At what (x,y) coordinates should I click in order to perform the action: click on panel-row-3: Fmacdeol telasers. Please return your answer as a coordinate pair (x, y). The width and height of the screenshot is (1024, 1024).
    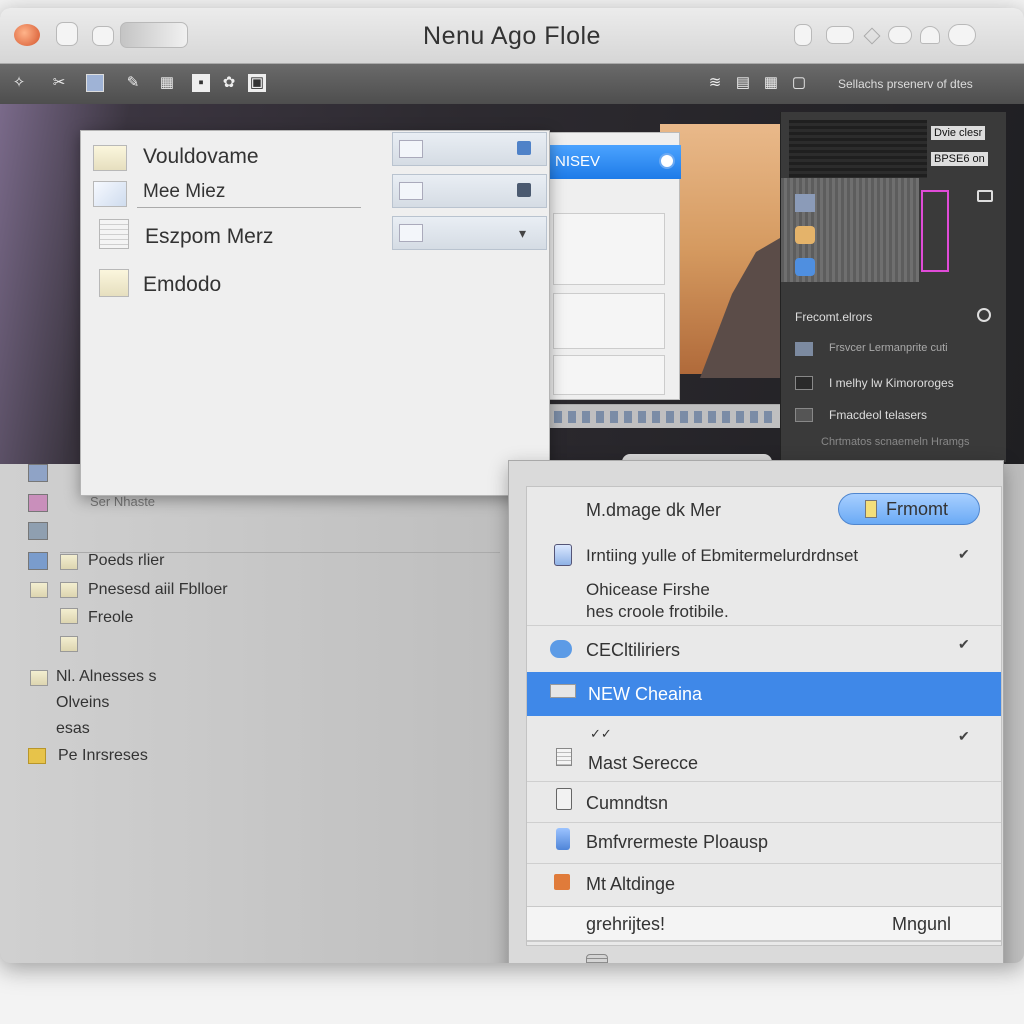
    Looking at the image, I should click on (878, 415).